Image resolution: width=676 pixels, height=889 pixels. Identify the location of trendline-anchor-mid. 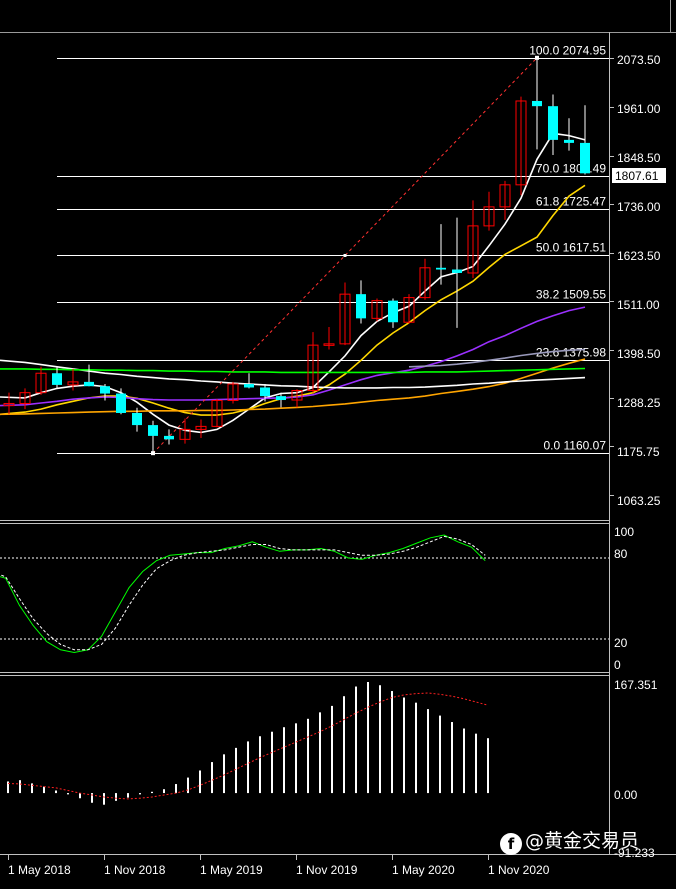
(345, 255).